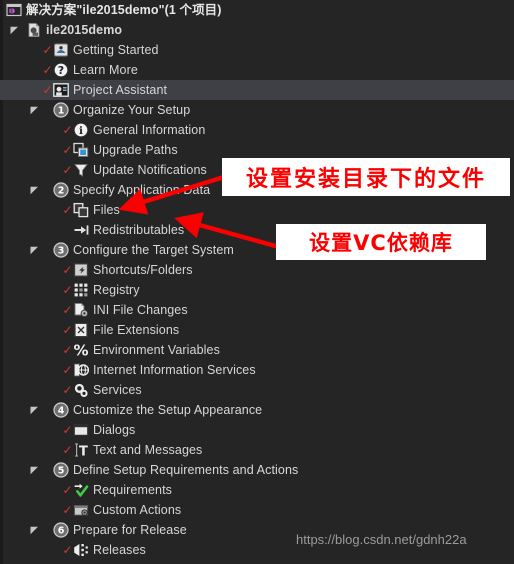  I want to click on tree-item-label: Internet Information Services, so click(174, 370).